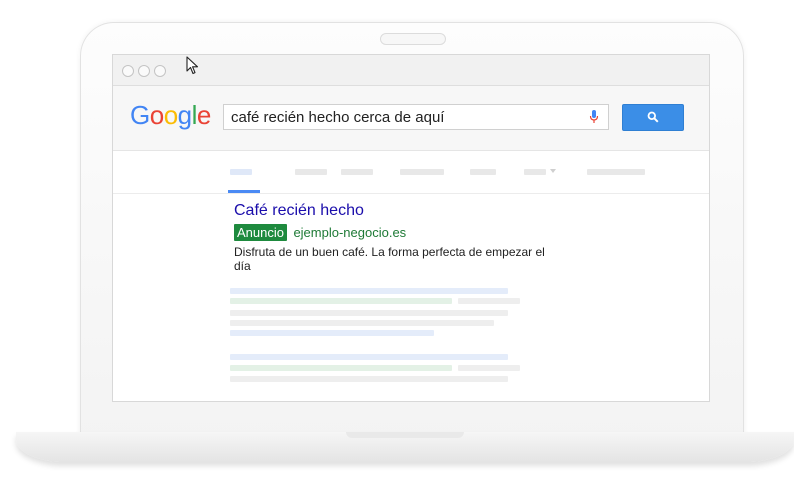 Image resolution: width=794 pixels, height=502 pixels. Describe the element at coordinates (616, 172) in the screenshot. I see `tab-tools-placeholder` at that location.